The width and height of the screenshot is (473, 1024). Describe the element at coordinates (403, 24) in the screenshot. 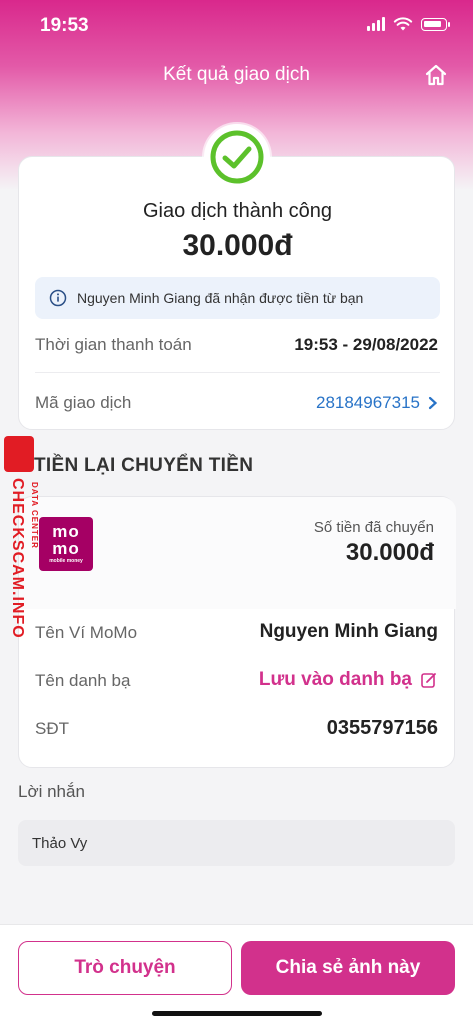

I see `wifi-icon` at that location.